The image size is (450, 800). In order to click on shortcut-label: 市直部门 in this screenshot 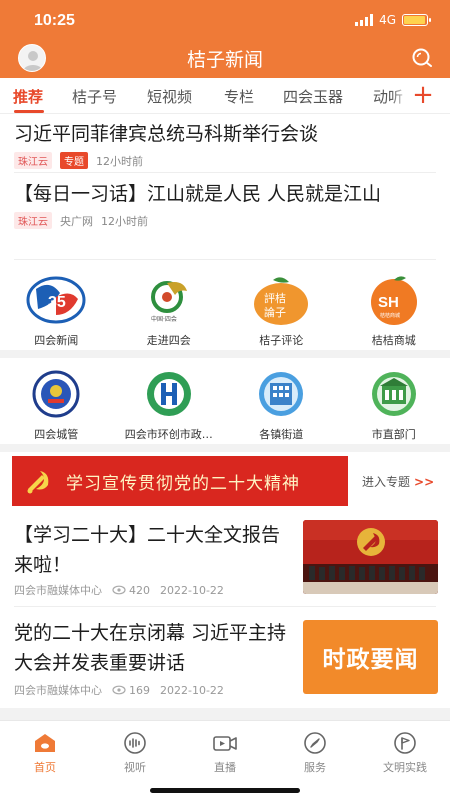, I will do `click(393, 434)`.